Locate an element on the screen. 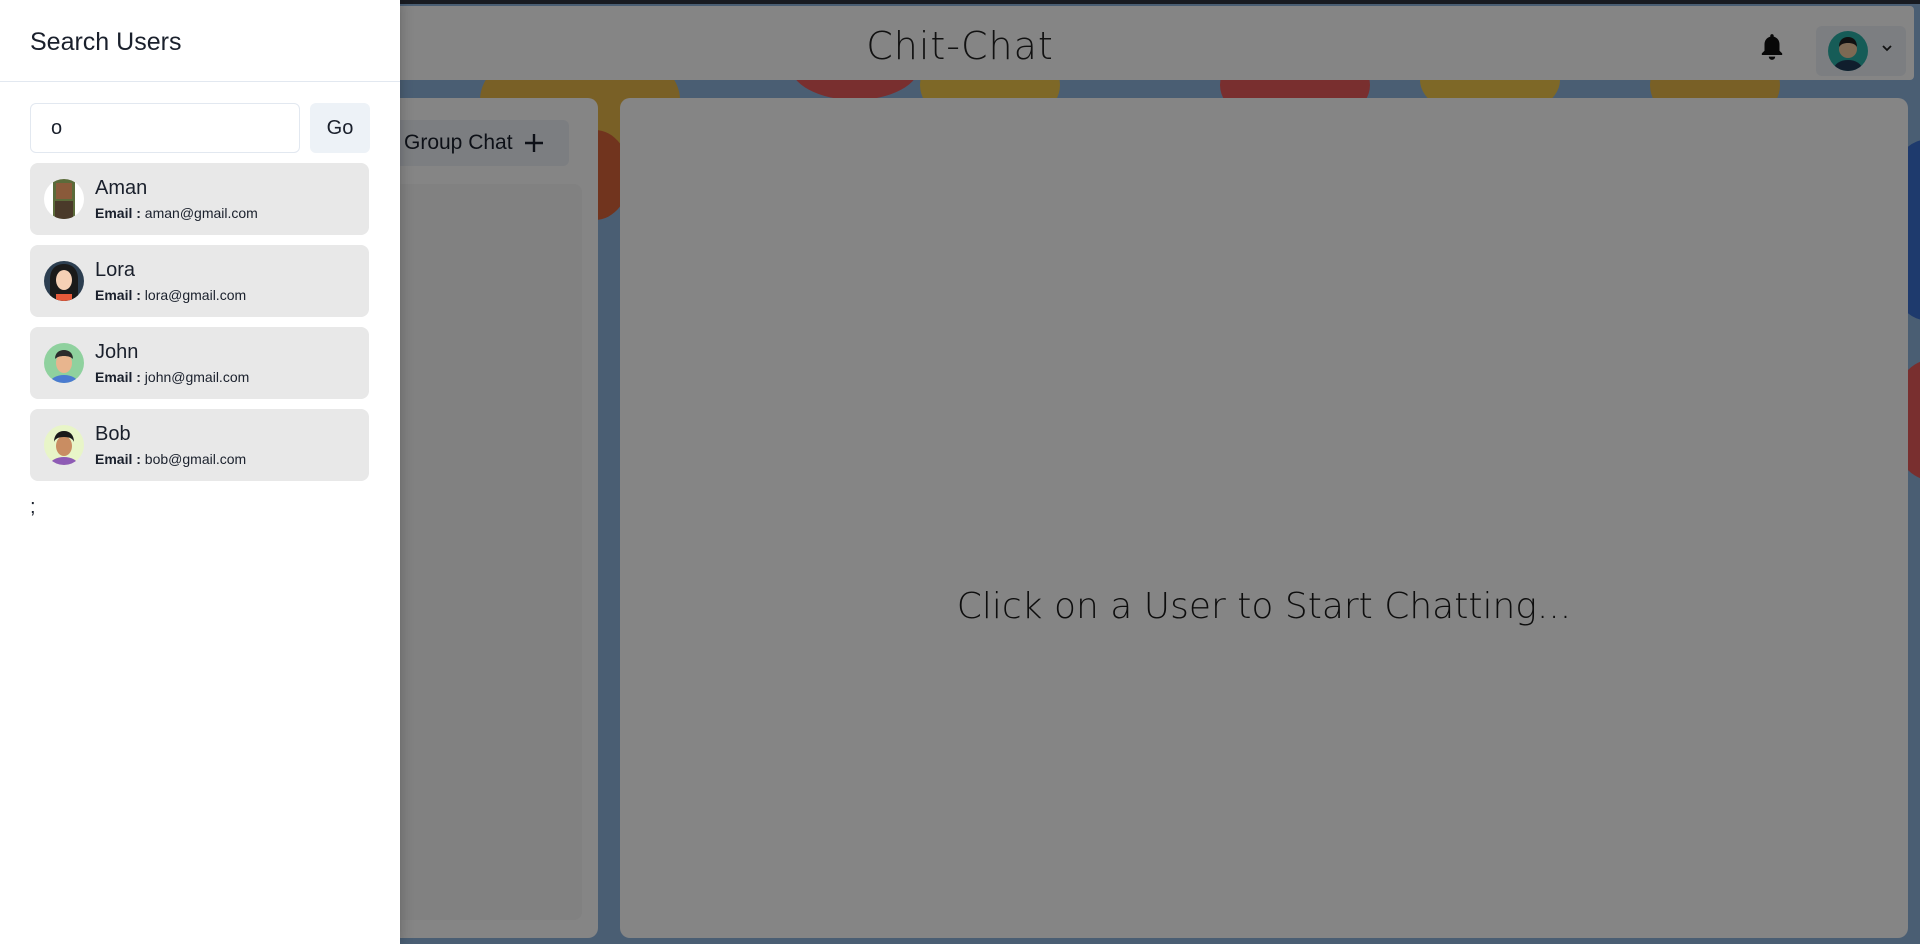 This screenshot has width=1920, height=944. user-name: John is located at coordinates (117, 352).